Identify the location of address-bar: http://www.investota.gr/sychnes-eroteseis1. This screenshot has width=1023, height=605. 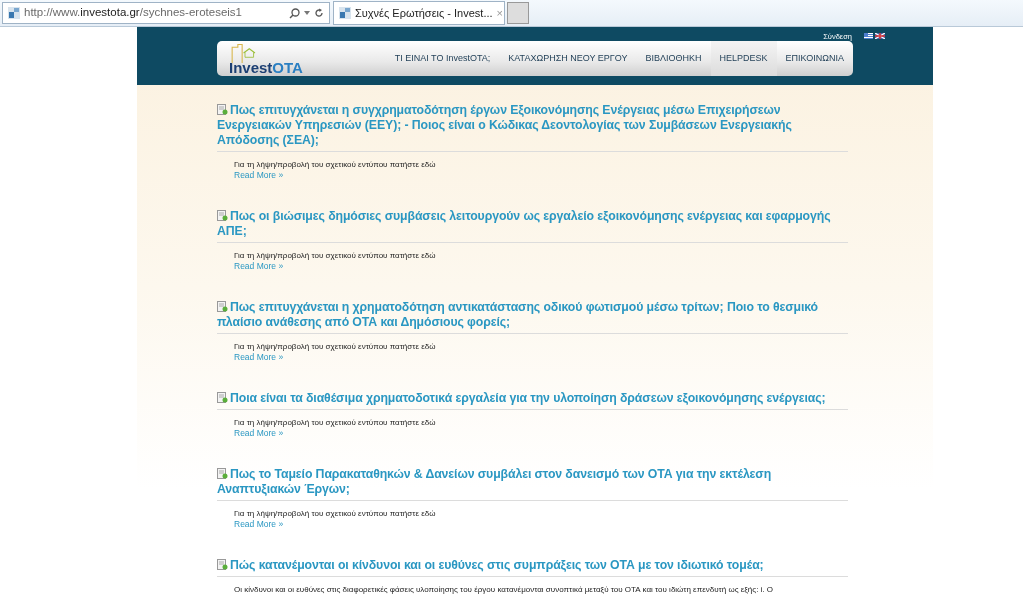
(166, 13).